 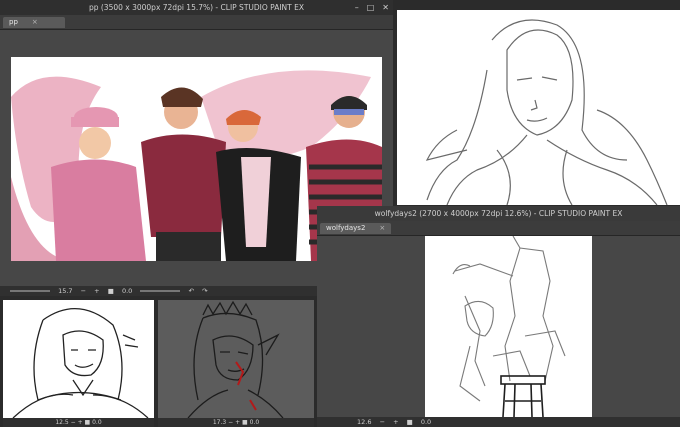 I want to click on rotate-slider, so click(x=160, y=291).